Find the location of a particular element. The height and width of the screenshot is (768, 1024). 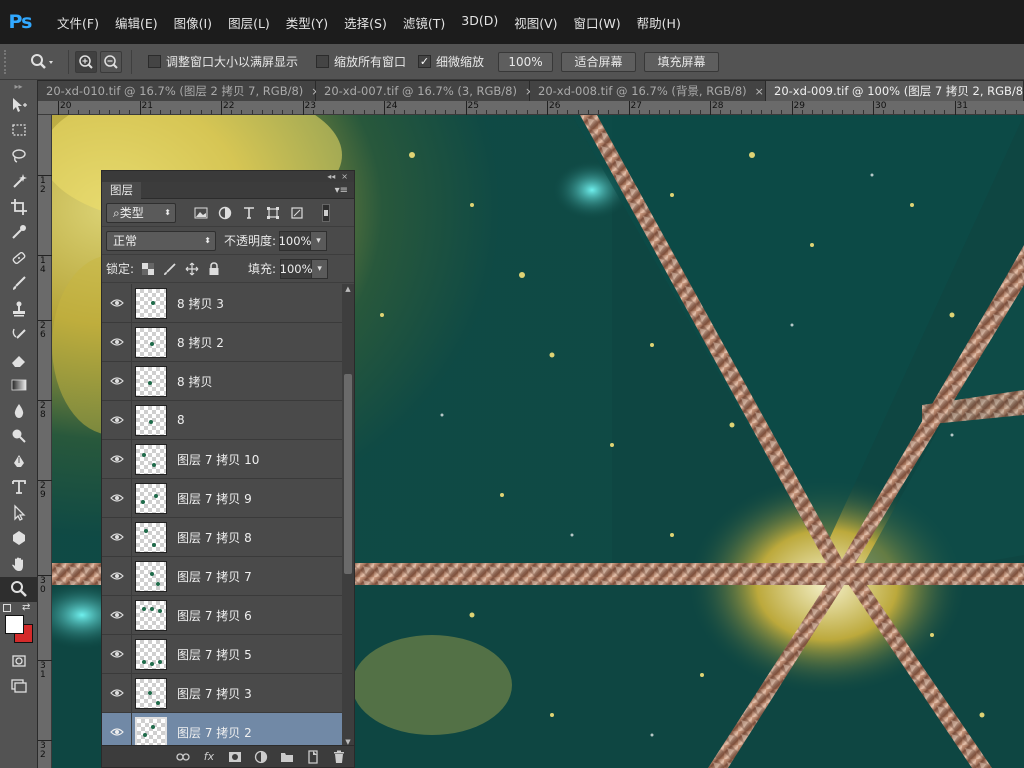

zoom-tool is located at coordinates (19, 589).